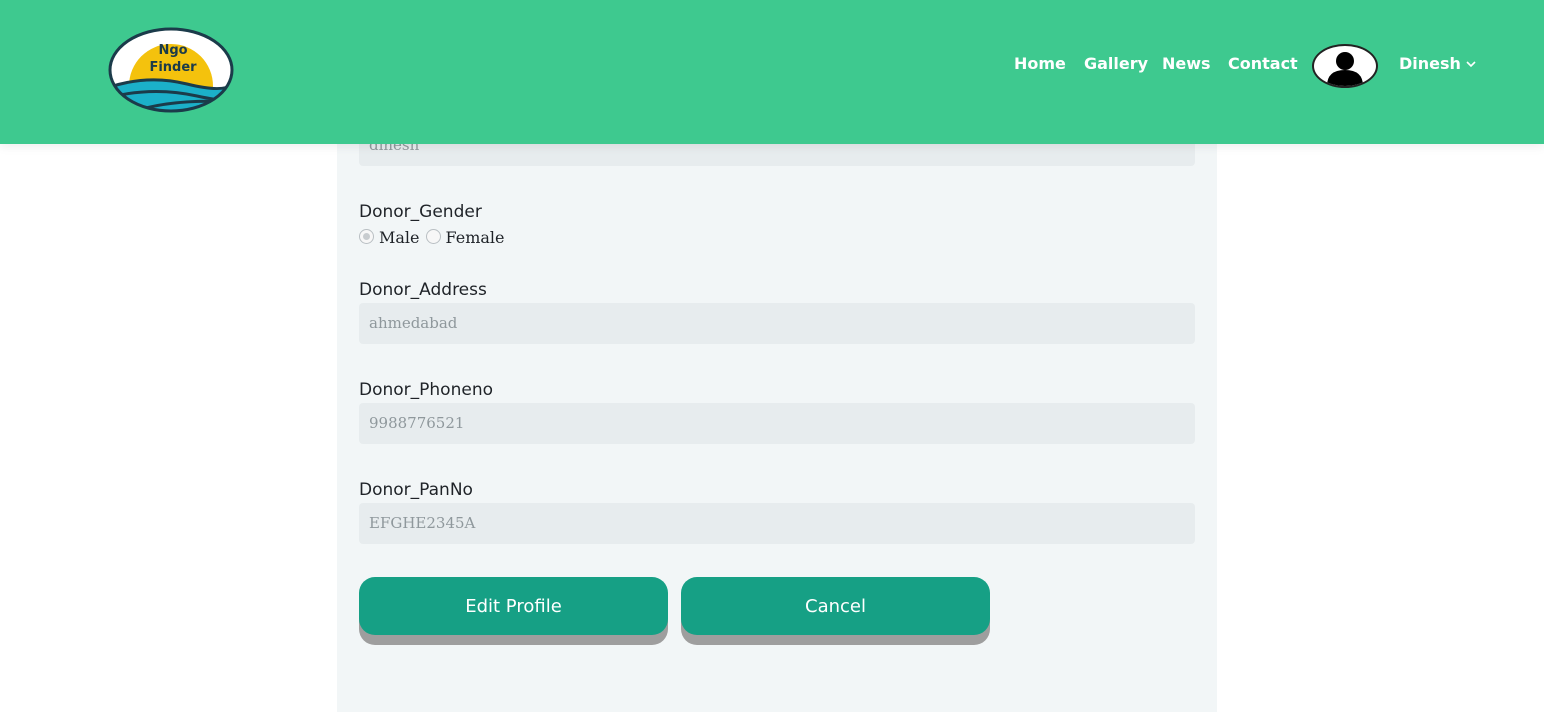 This screenshot has width=1544, height=712. I want to click on female-radio-label: Female, so click(475, 237).